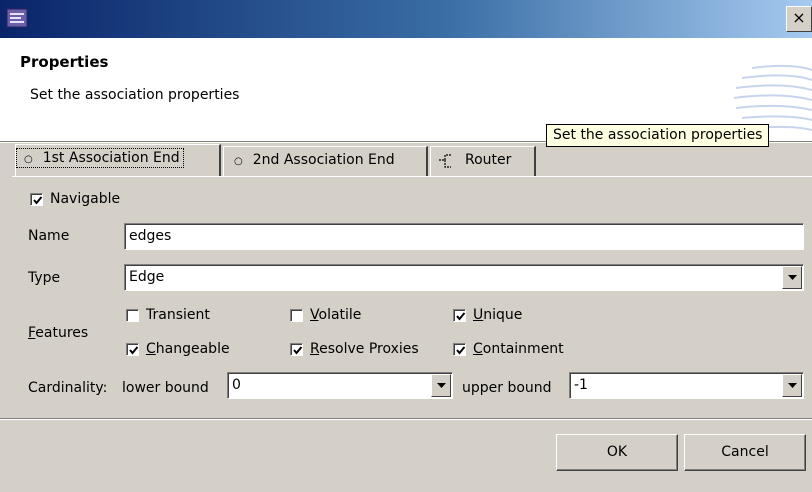 Image resolution: width=812 pixels, height=492 pixels. I want to click on navigable-checkbox: Navigable, so click(75, 199).